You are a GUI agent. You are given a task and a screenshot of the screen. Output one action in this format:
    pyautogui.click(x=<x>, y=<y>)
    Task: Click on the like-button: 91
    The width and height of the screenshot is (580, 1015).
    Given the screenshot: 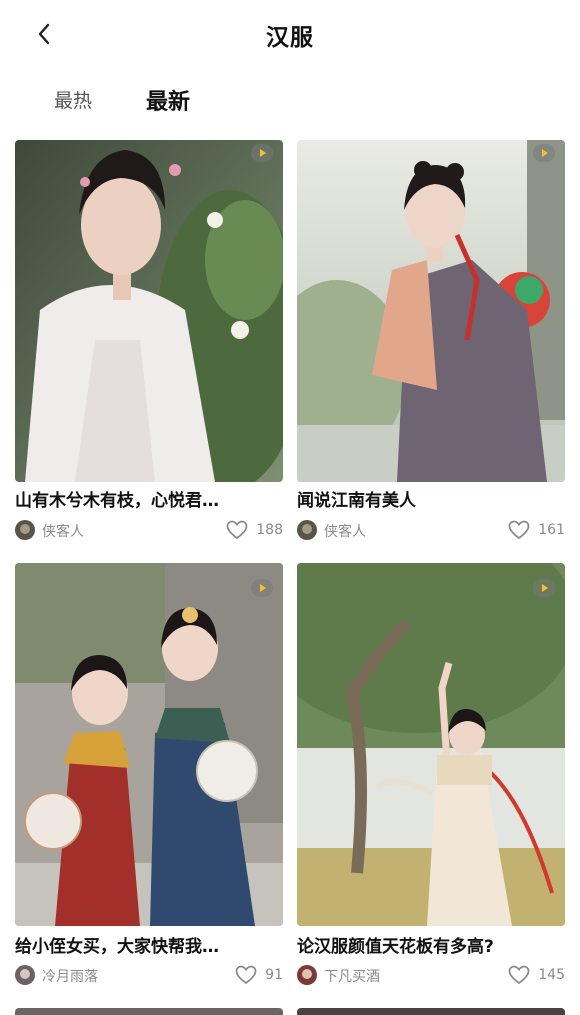 What is the action you would take?
    pyautogui.click(x=259, y=975)
    